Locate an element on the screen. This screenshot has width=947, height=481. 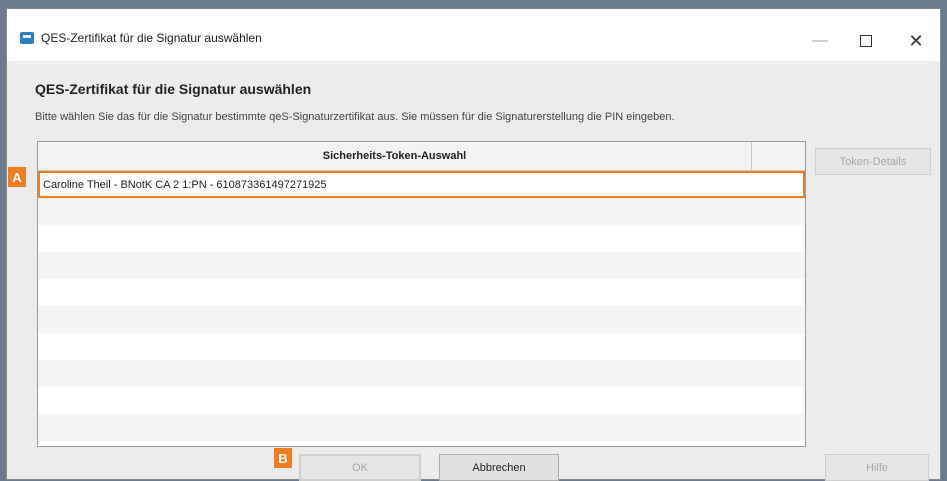
maximize-icon is located at coordinates (866, 41).